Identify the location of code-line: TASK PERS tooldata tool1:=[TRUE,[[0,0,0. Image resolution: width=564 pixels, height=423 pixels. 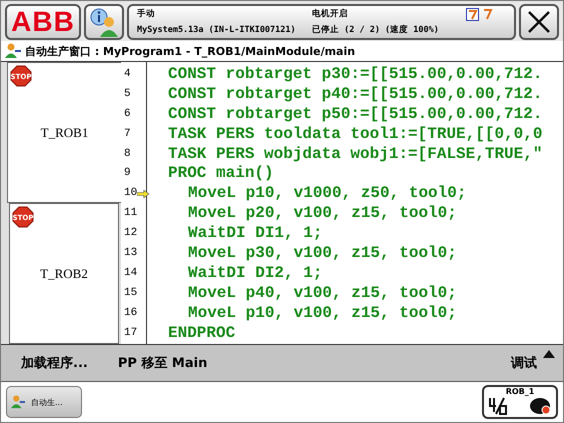
(356, 134).